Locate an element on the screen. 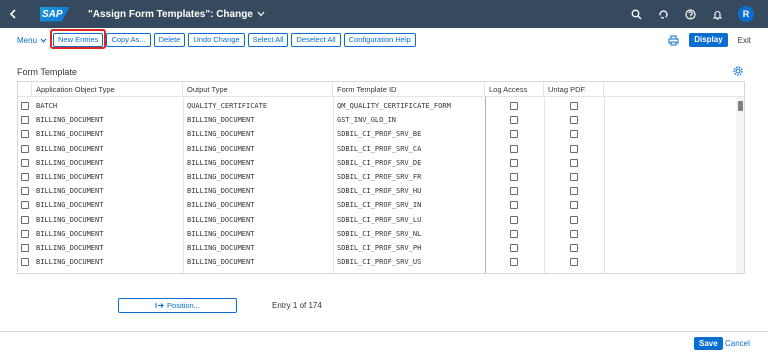 The width and height of the screenshot is (768, 353). delete-button: Delete is located at coordinates (169, 40).